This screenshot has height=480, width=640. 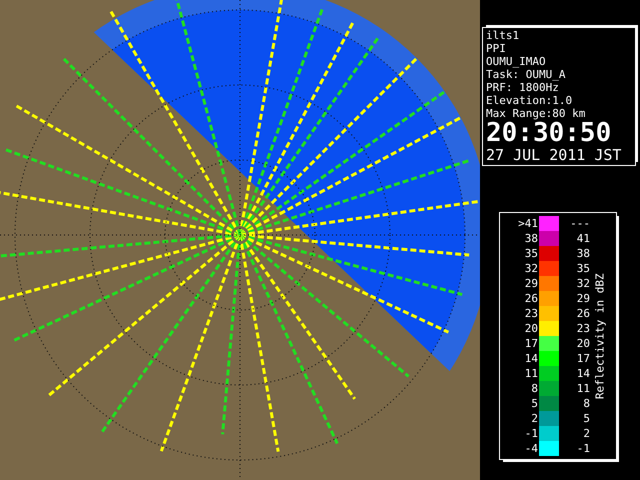 What do you see at coordinates (583, 283) in the screenshot?
I see `legend-high-value: 32` at bounding box center [583, 283].